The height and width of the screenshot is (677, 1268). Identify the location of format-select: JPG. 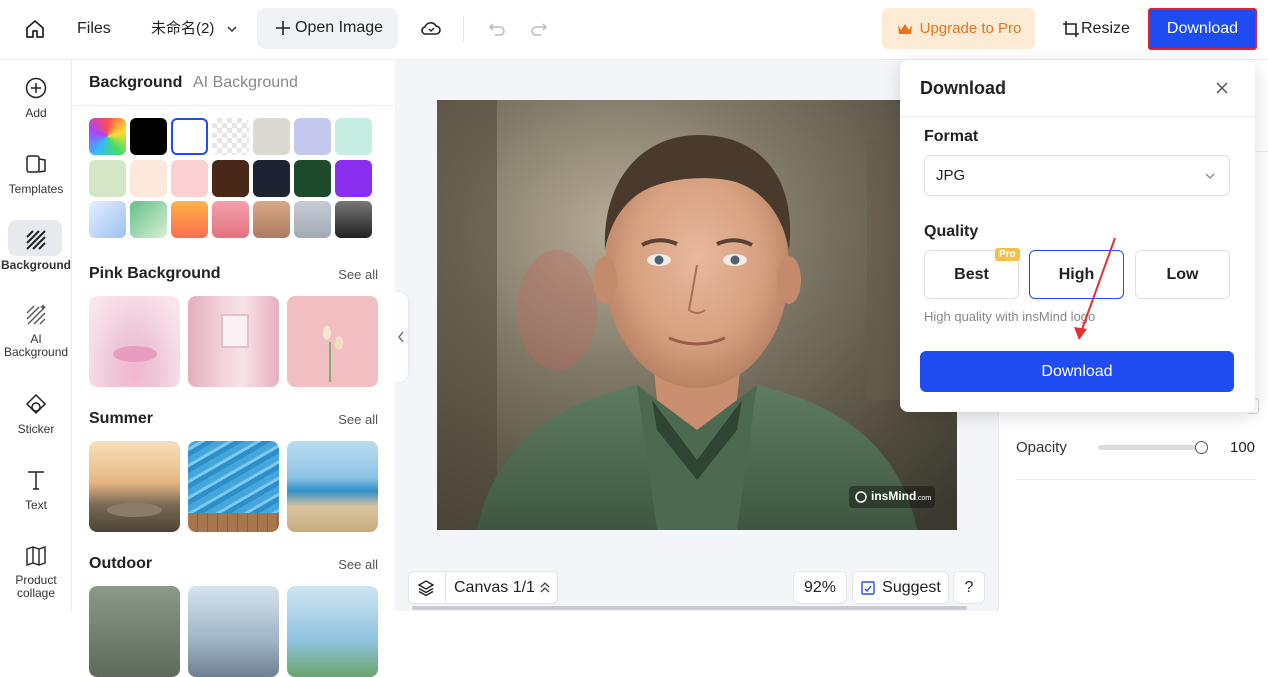
(1077, 175).